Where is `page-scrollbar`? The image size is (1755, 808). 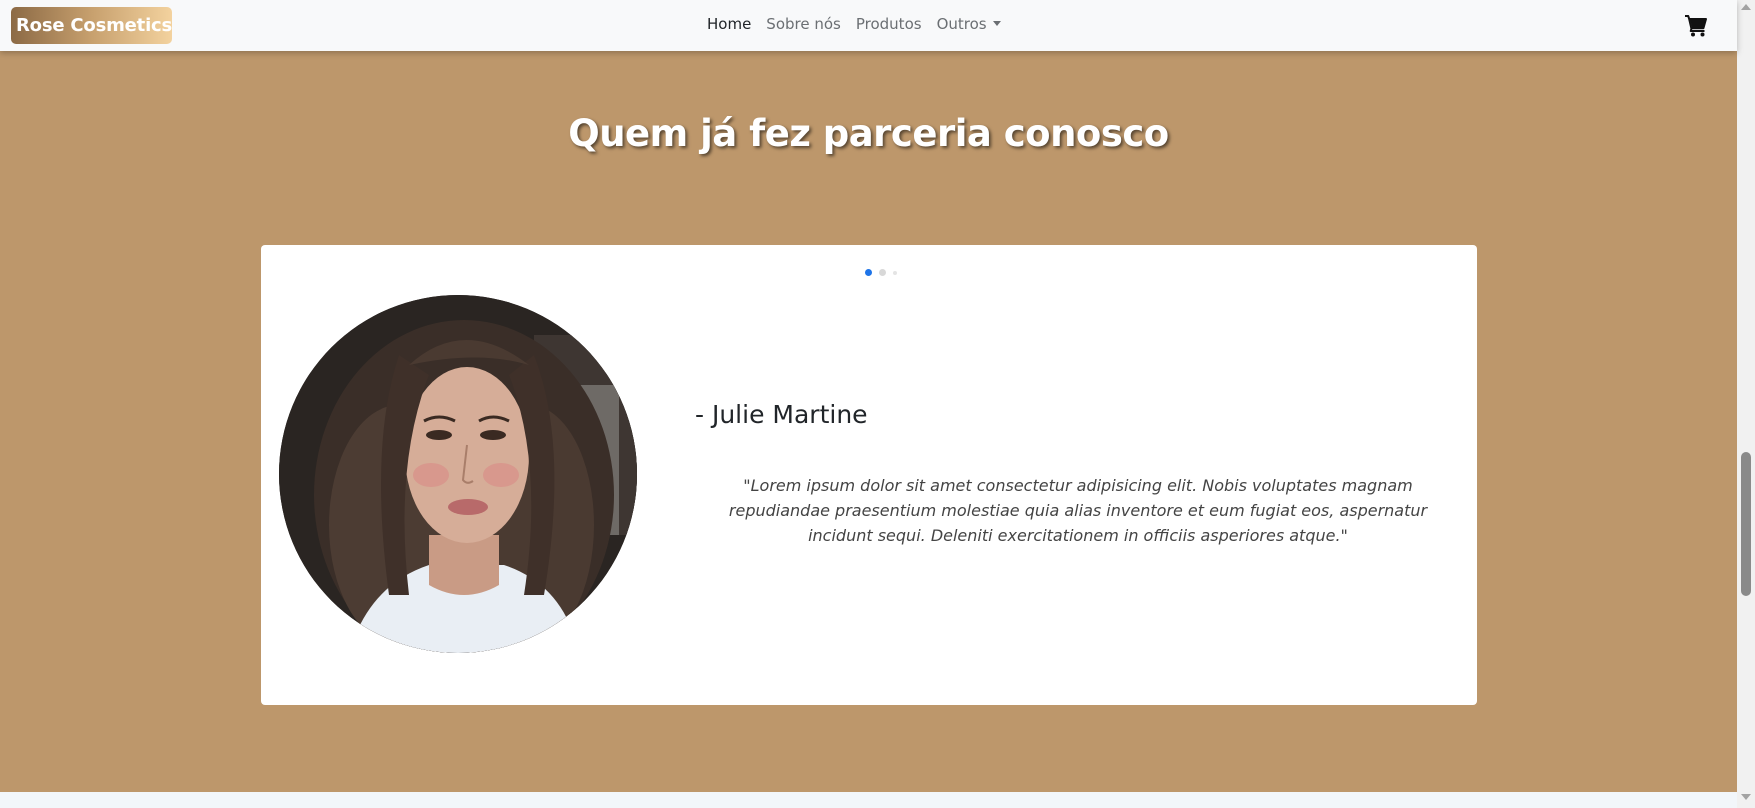
page-scrollbar is located at coordinates (1746, 404).